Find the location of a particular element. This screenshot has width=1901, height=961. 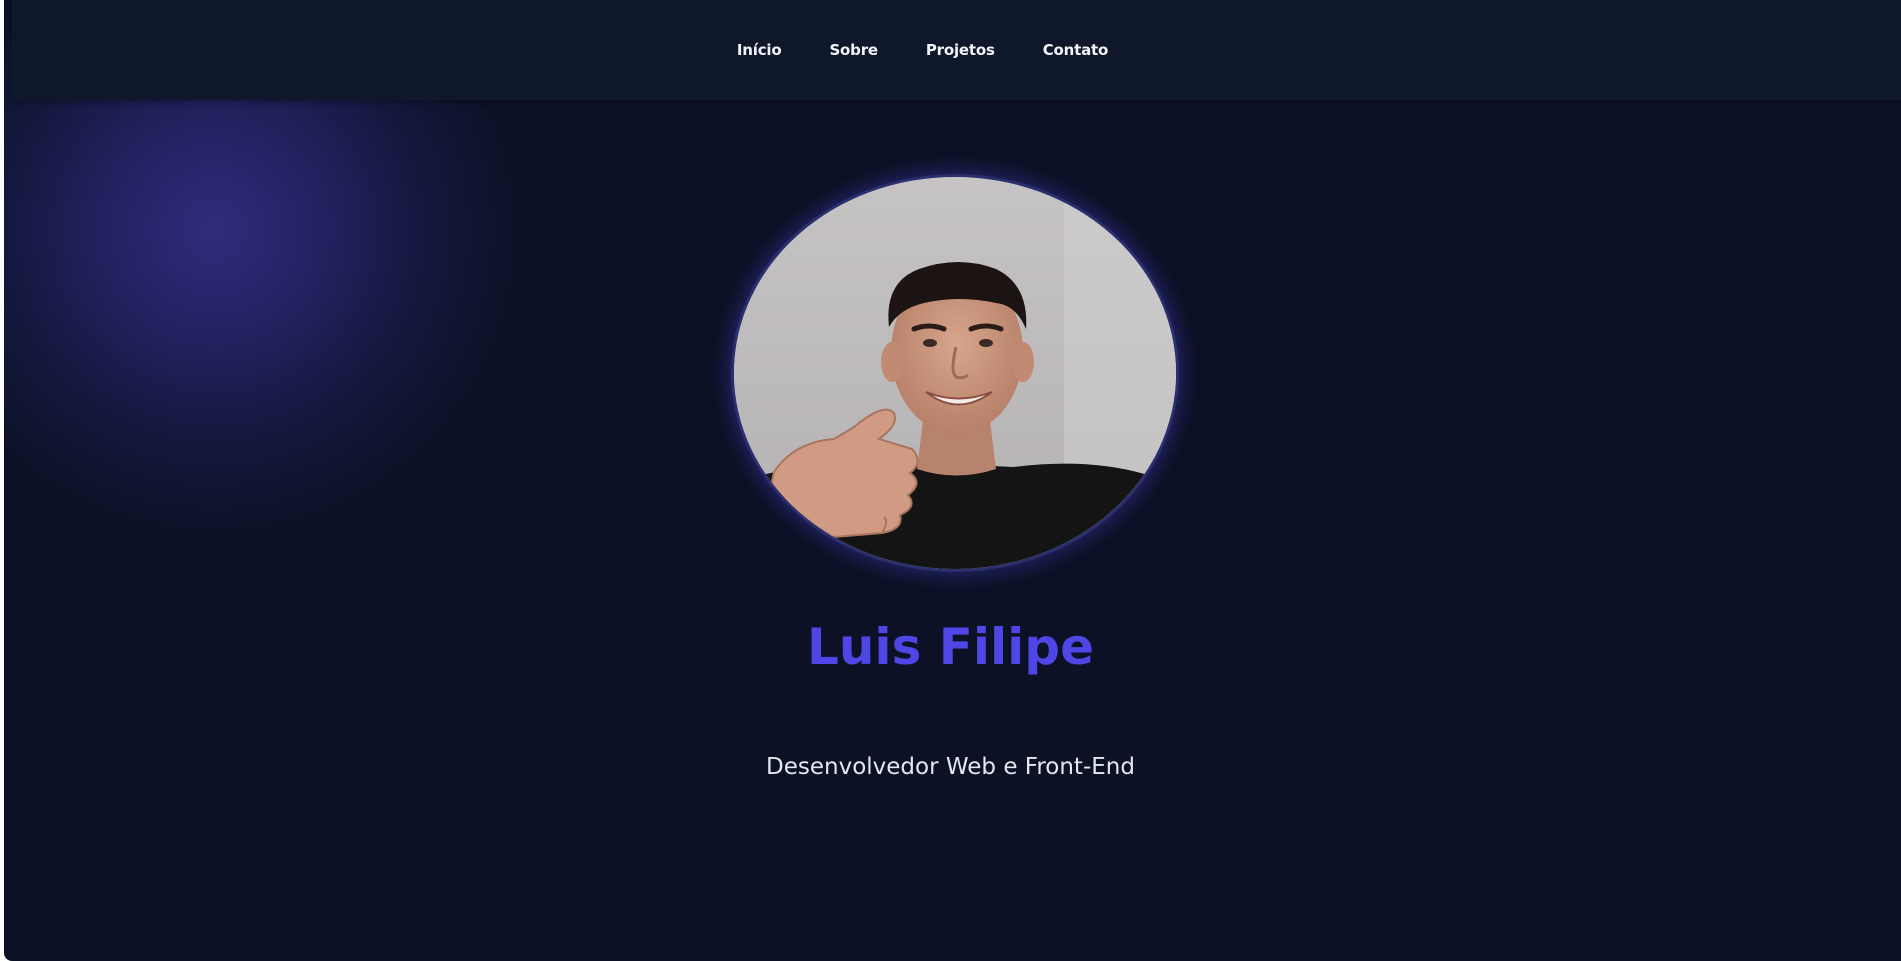

hero-subtitle: Desenvolvedor Web e Front-End is located at coordinates (950, 767).